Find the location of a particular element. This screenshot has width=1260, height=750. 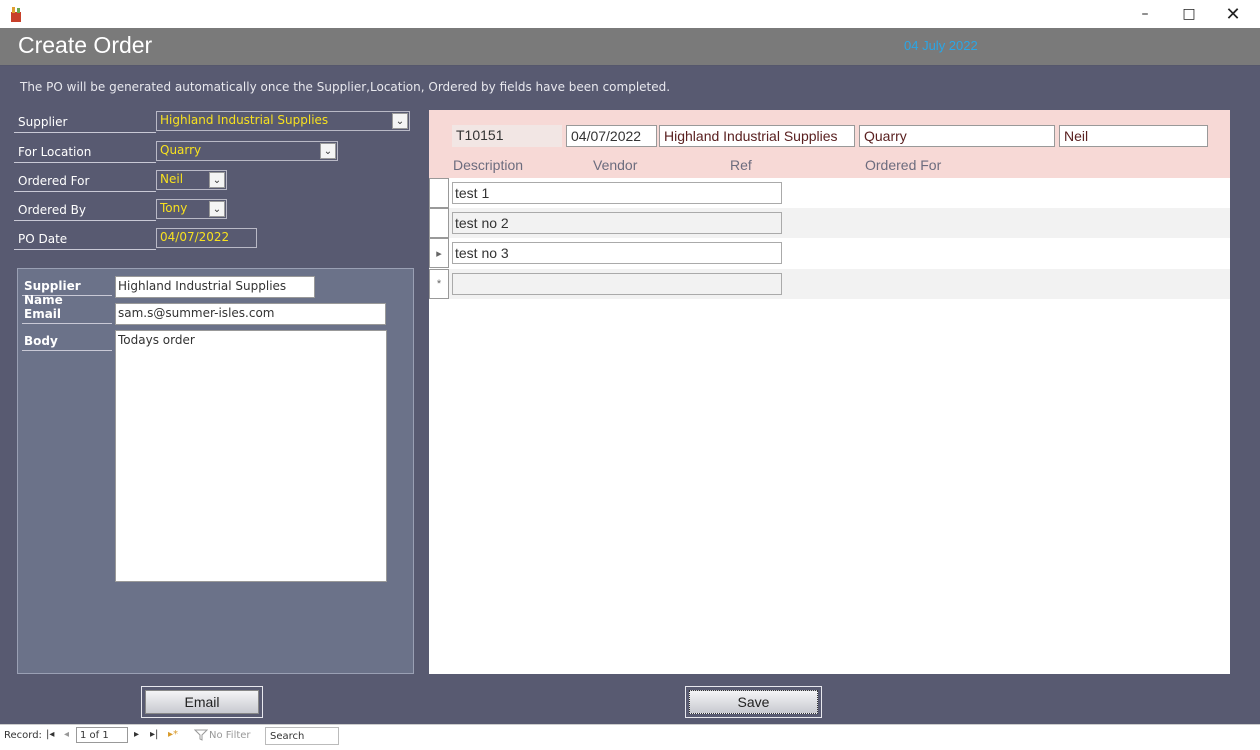

last-record-button: ▸| is located at coordinates (154, 734).